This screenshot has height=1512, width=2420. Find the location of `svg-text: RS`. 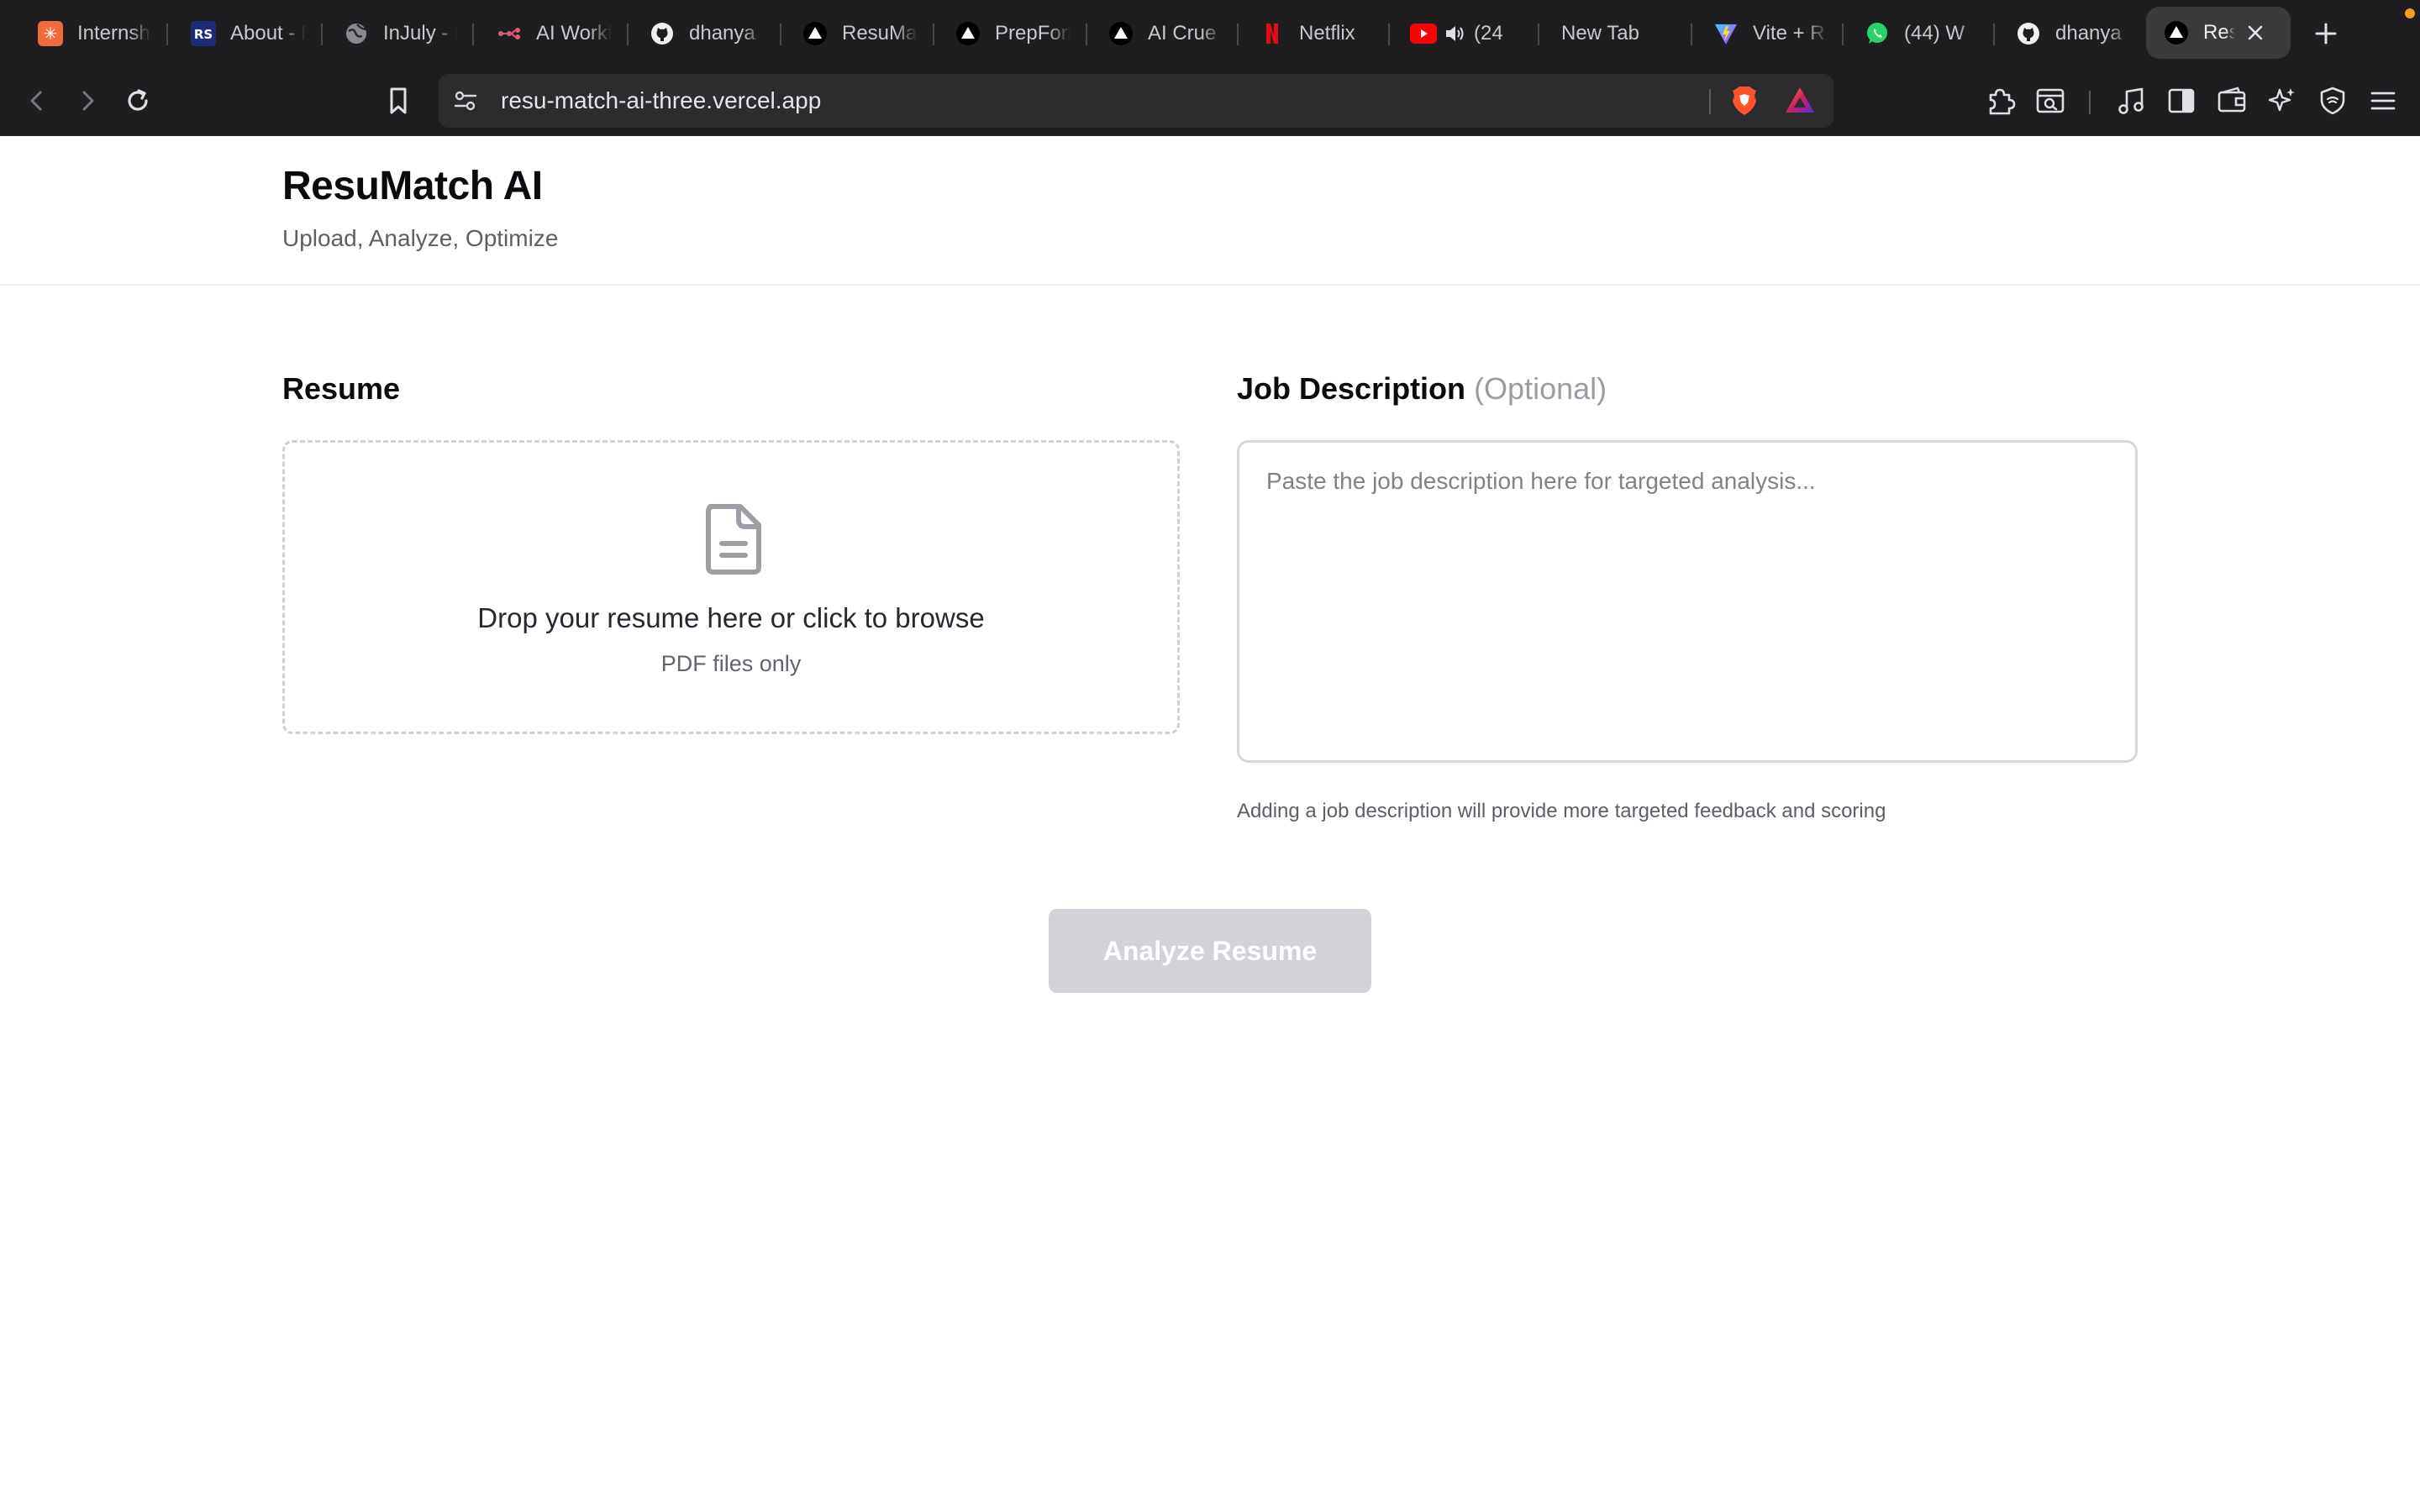

svg-text: RS is located at coordinates (203, 34).